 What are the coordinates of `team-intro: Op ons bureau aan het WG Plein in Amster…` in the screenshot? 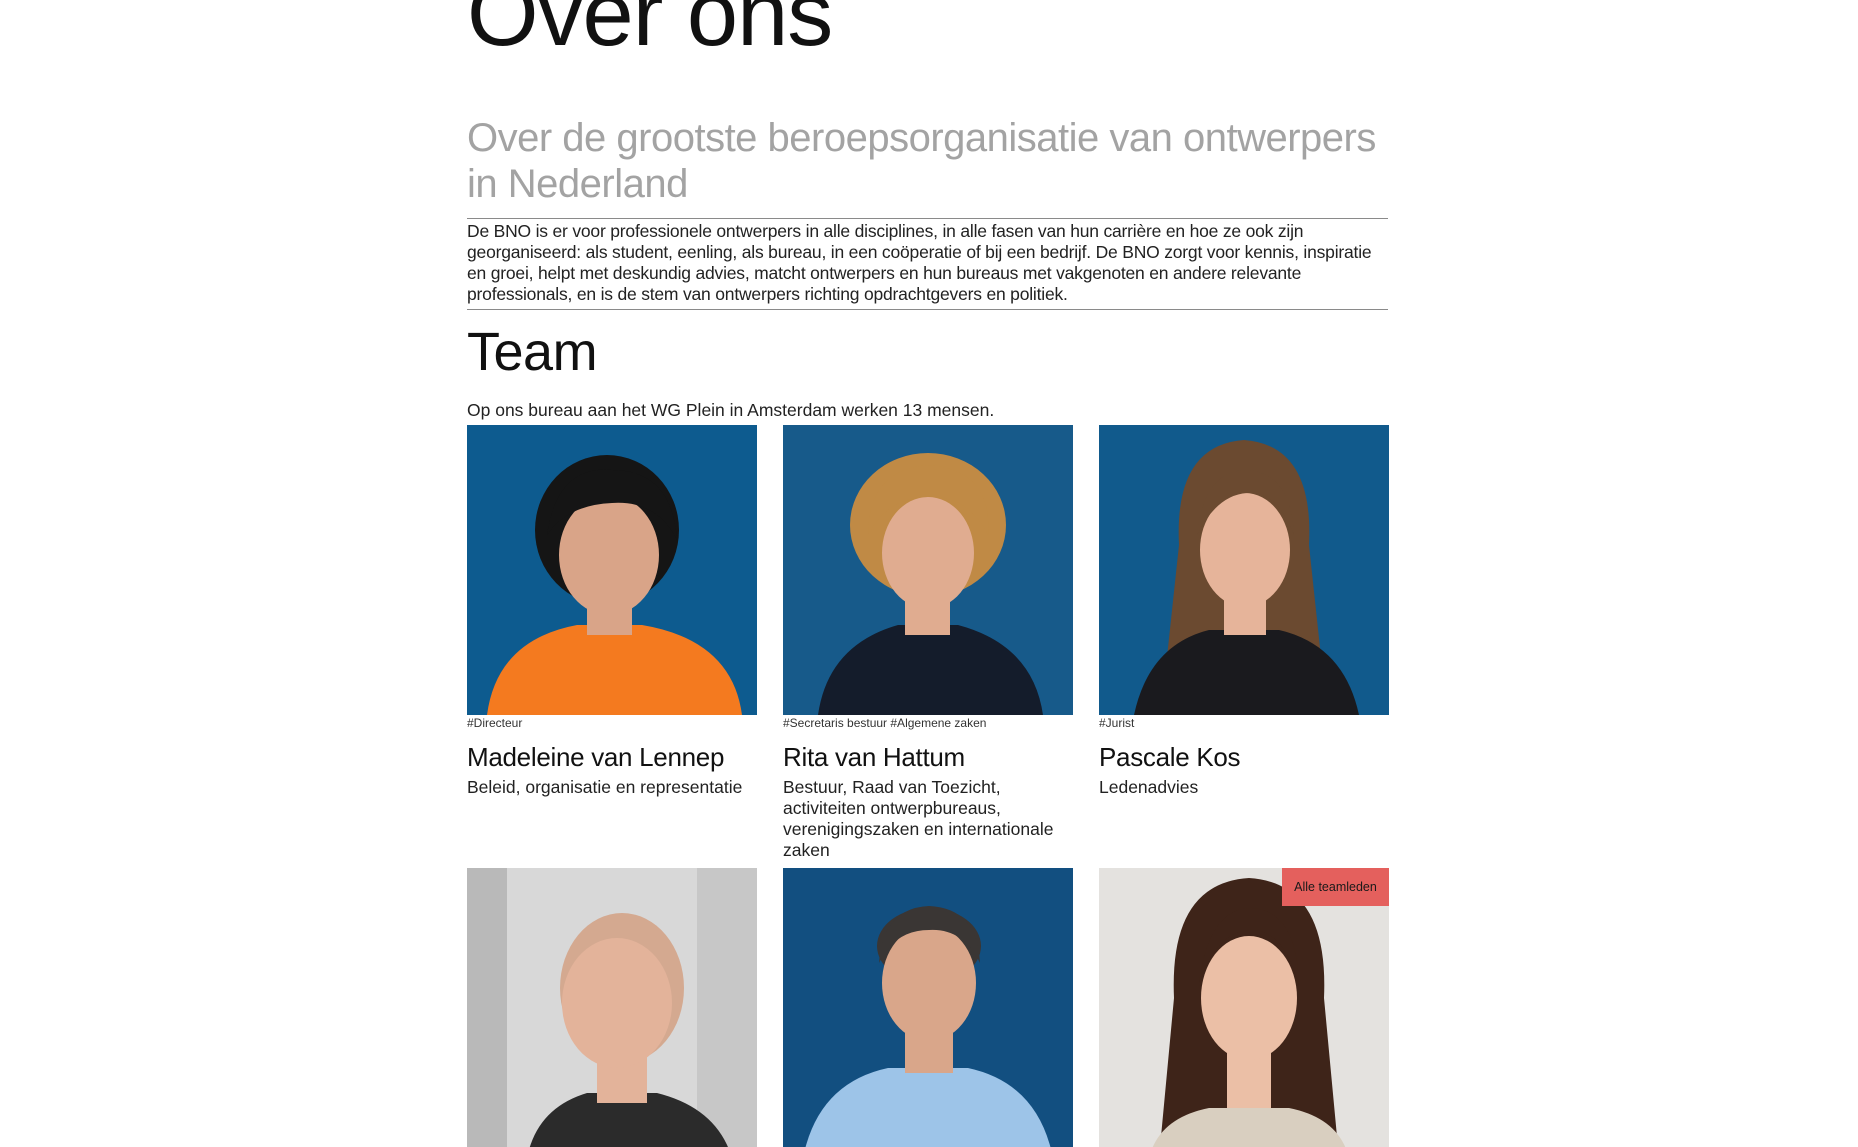 It's located at (731, 410).